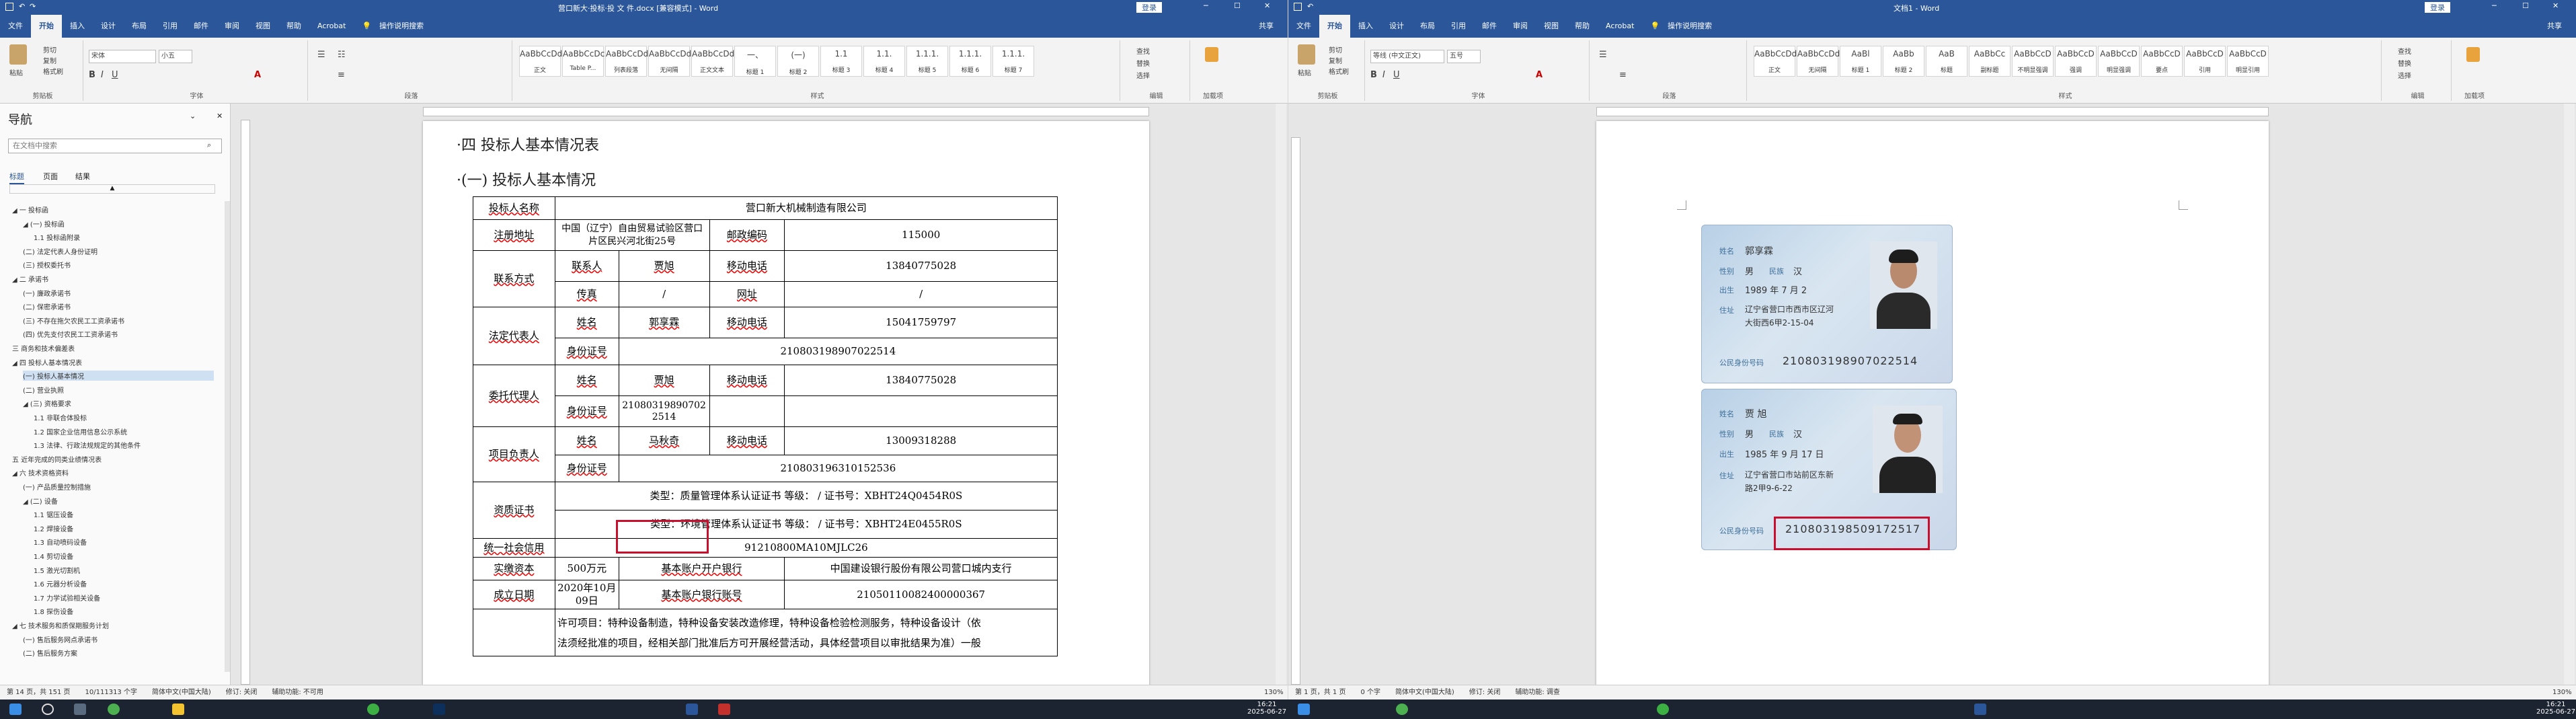 This screenshot has height=719, width=2576. Describe the element at coordinates (2119, 61) in the screenshot. I see `style-8-button: AaBbCcD 明显强调` at that location.